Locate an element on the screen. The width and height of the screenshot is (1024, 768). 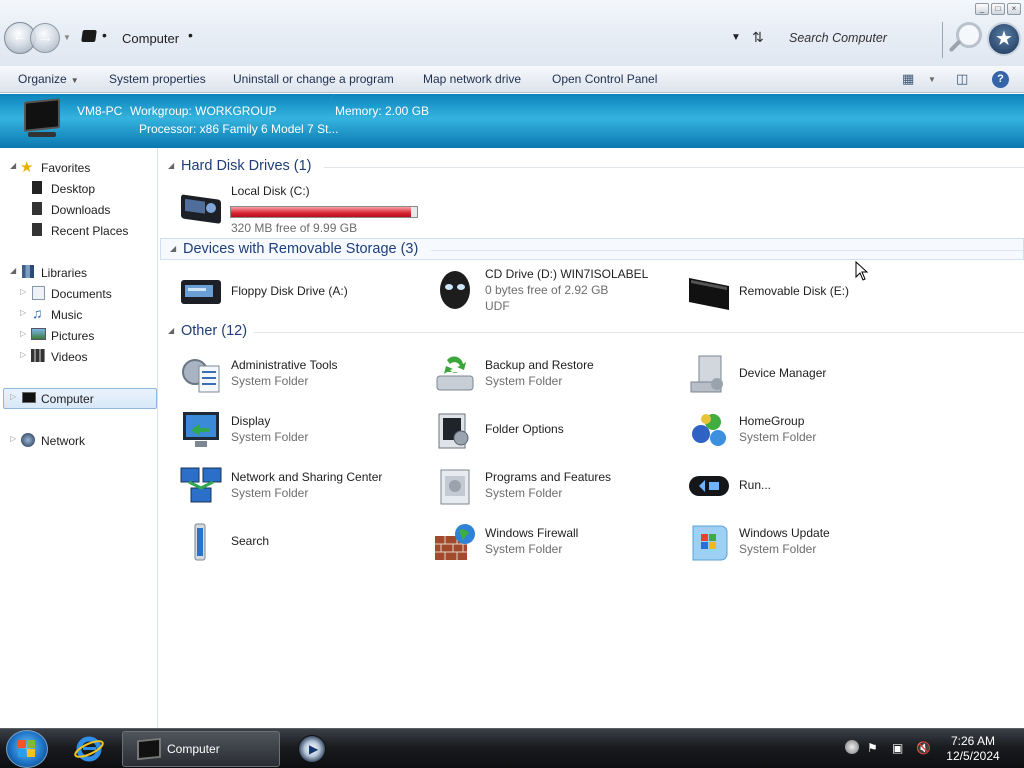
organize-button: Organize ▼ is located at coordinates (48, 79).